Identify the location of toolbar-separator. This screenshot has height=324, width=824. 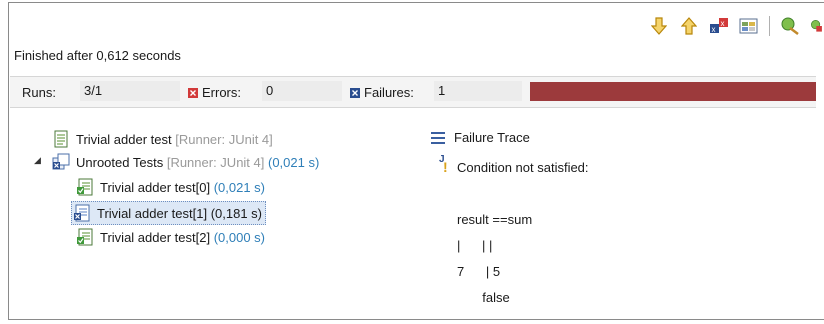
(769, 26).